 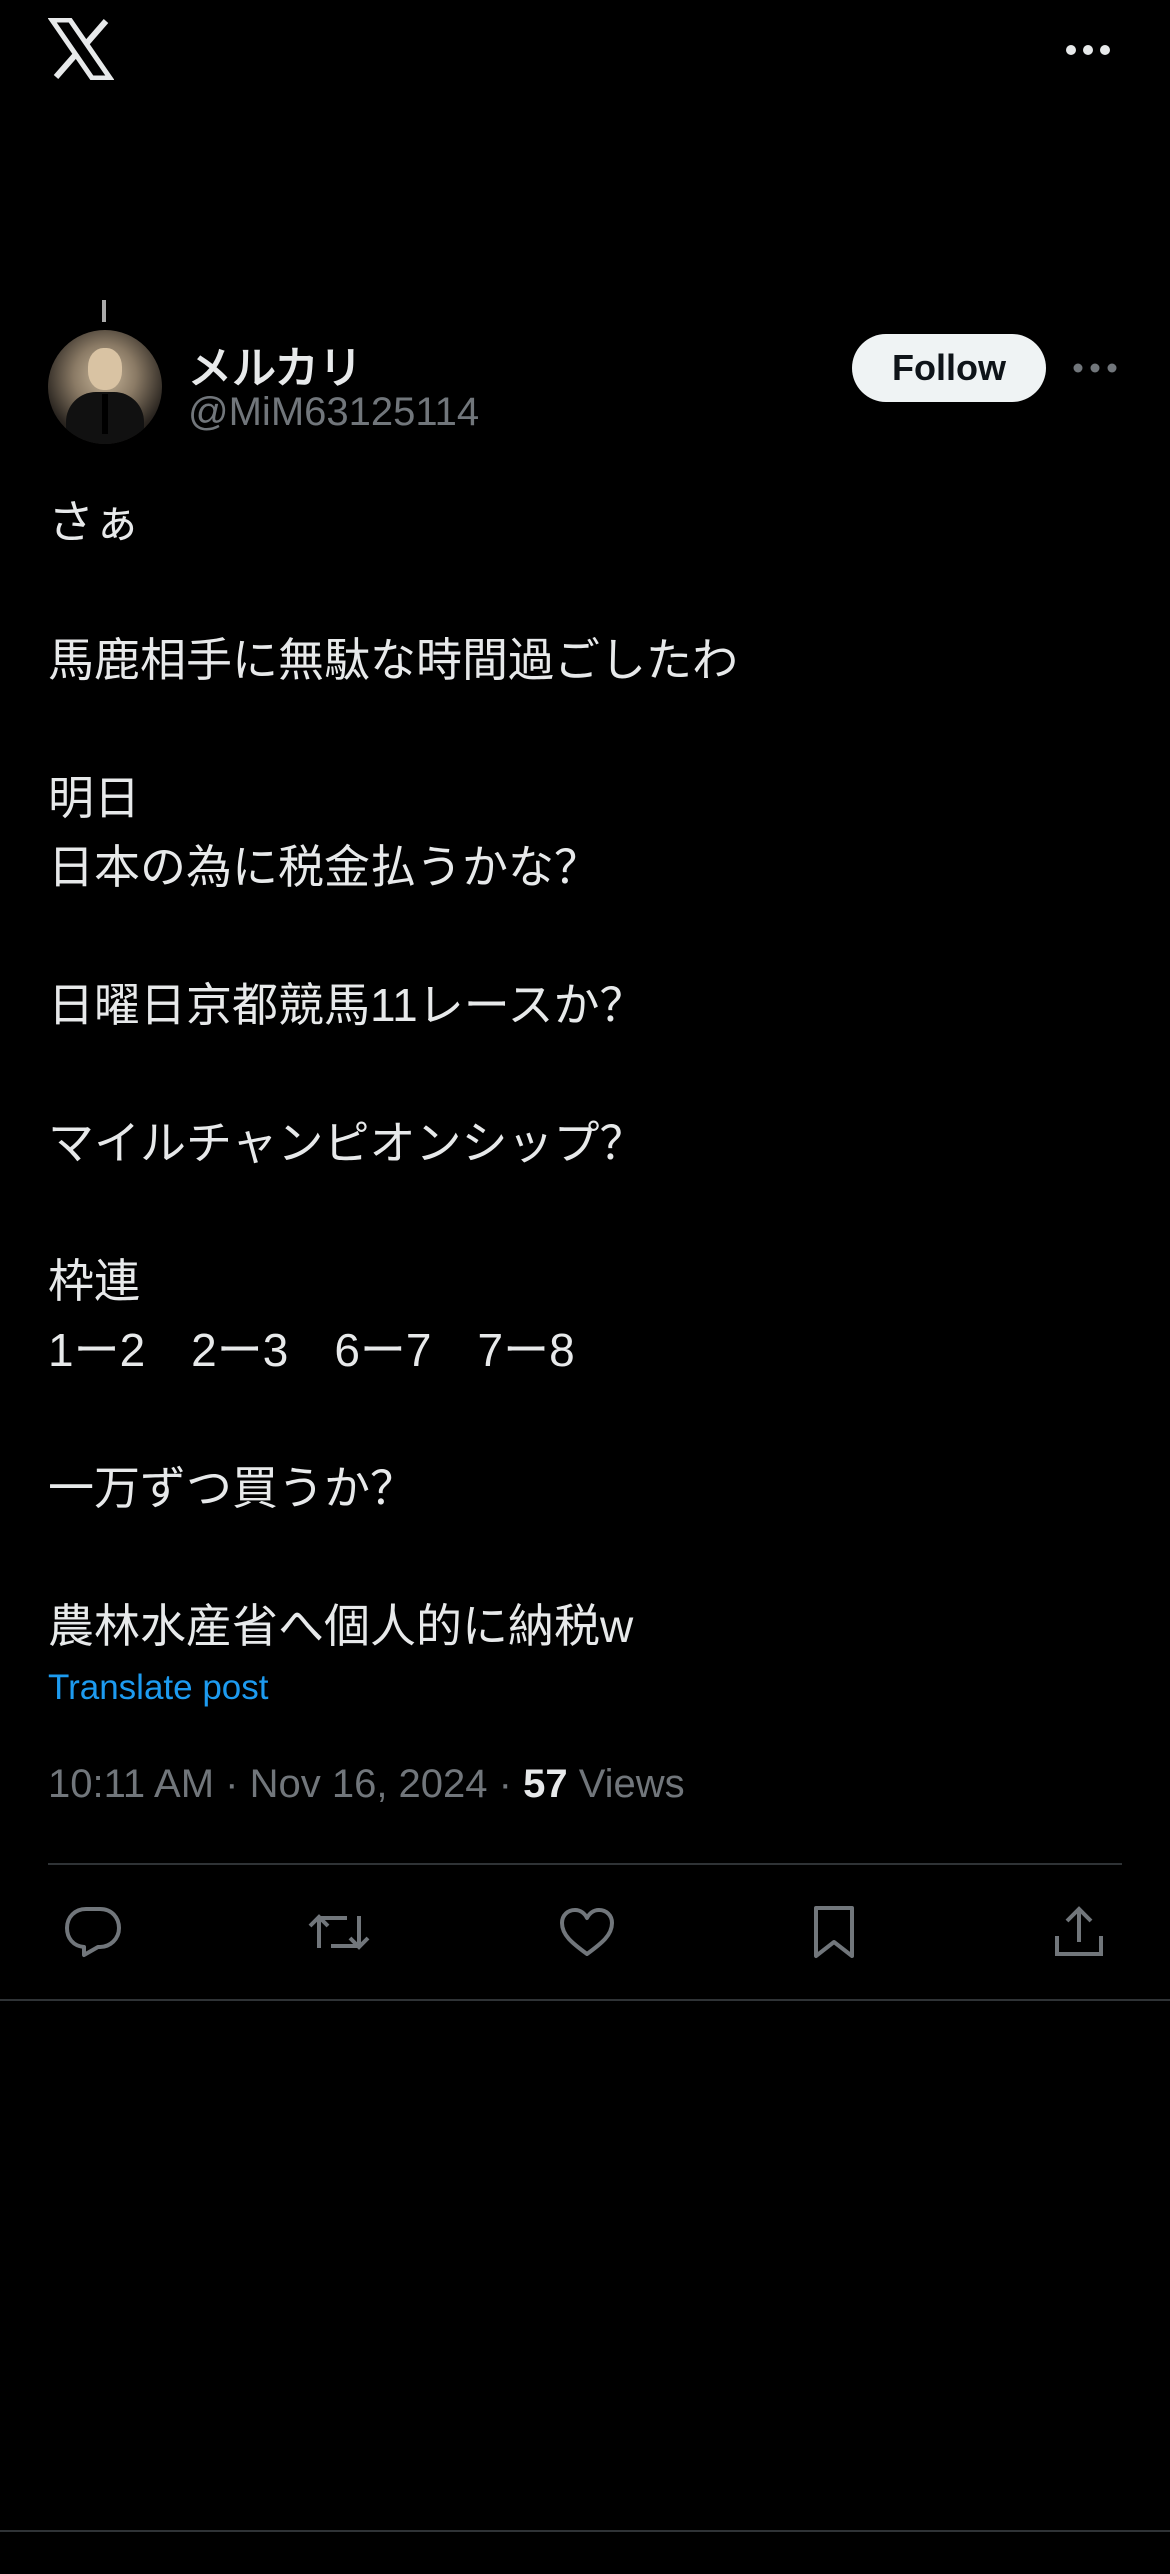 I want to click on avatar-decoration, so click(x=104, y=311).